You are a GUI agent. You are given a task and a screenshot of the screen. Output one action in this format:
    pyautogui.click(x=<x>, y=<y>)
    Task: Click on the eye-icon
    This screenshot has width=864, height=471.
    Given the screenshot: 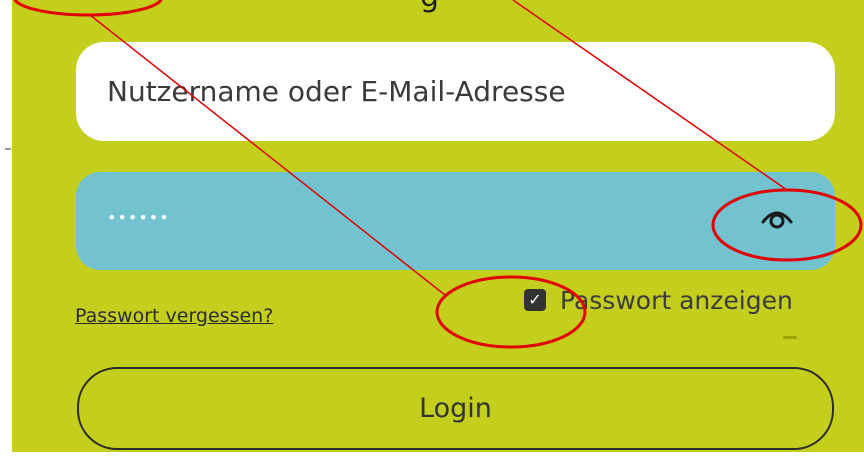 What is the action you would take?
    pyautogui.click(x=777, y=218)
    